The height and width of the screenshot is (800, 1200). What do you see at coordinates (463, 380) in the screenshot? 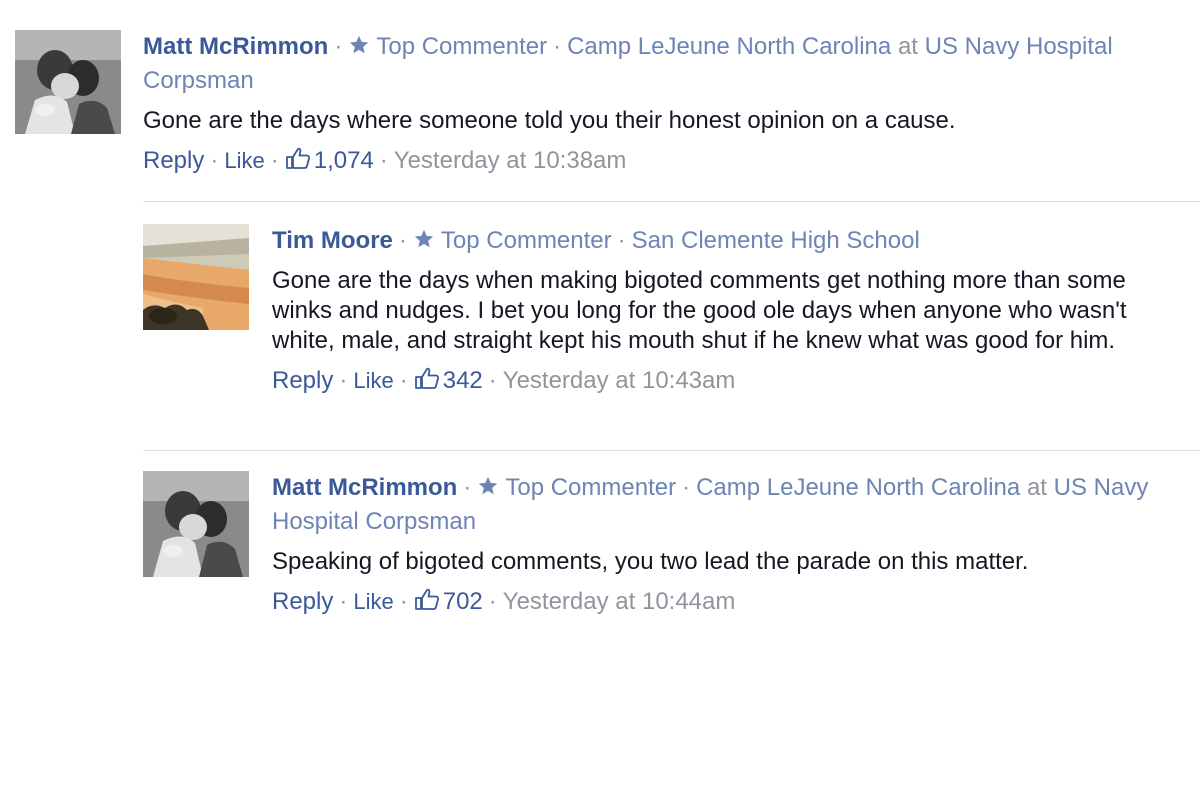
I see `like-count: 342` at bounding box center [463, 380].